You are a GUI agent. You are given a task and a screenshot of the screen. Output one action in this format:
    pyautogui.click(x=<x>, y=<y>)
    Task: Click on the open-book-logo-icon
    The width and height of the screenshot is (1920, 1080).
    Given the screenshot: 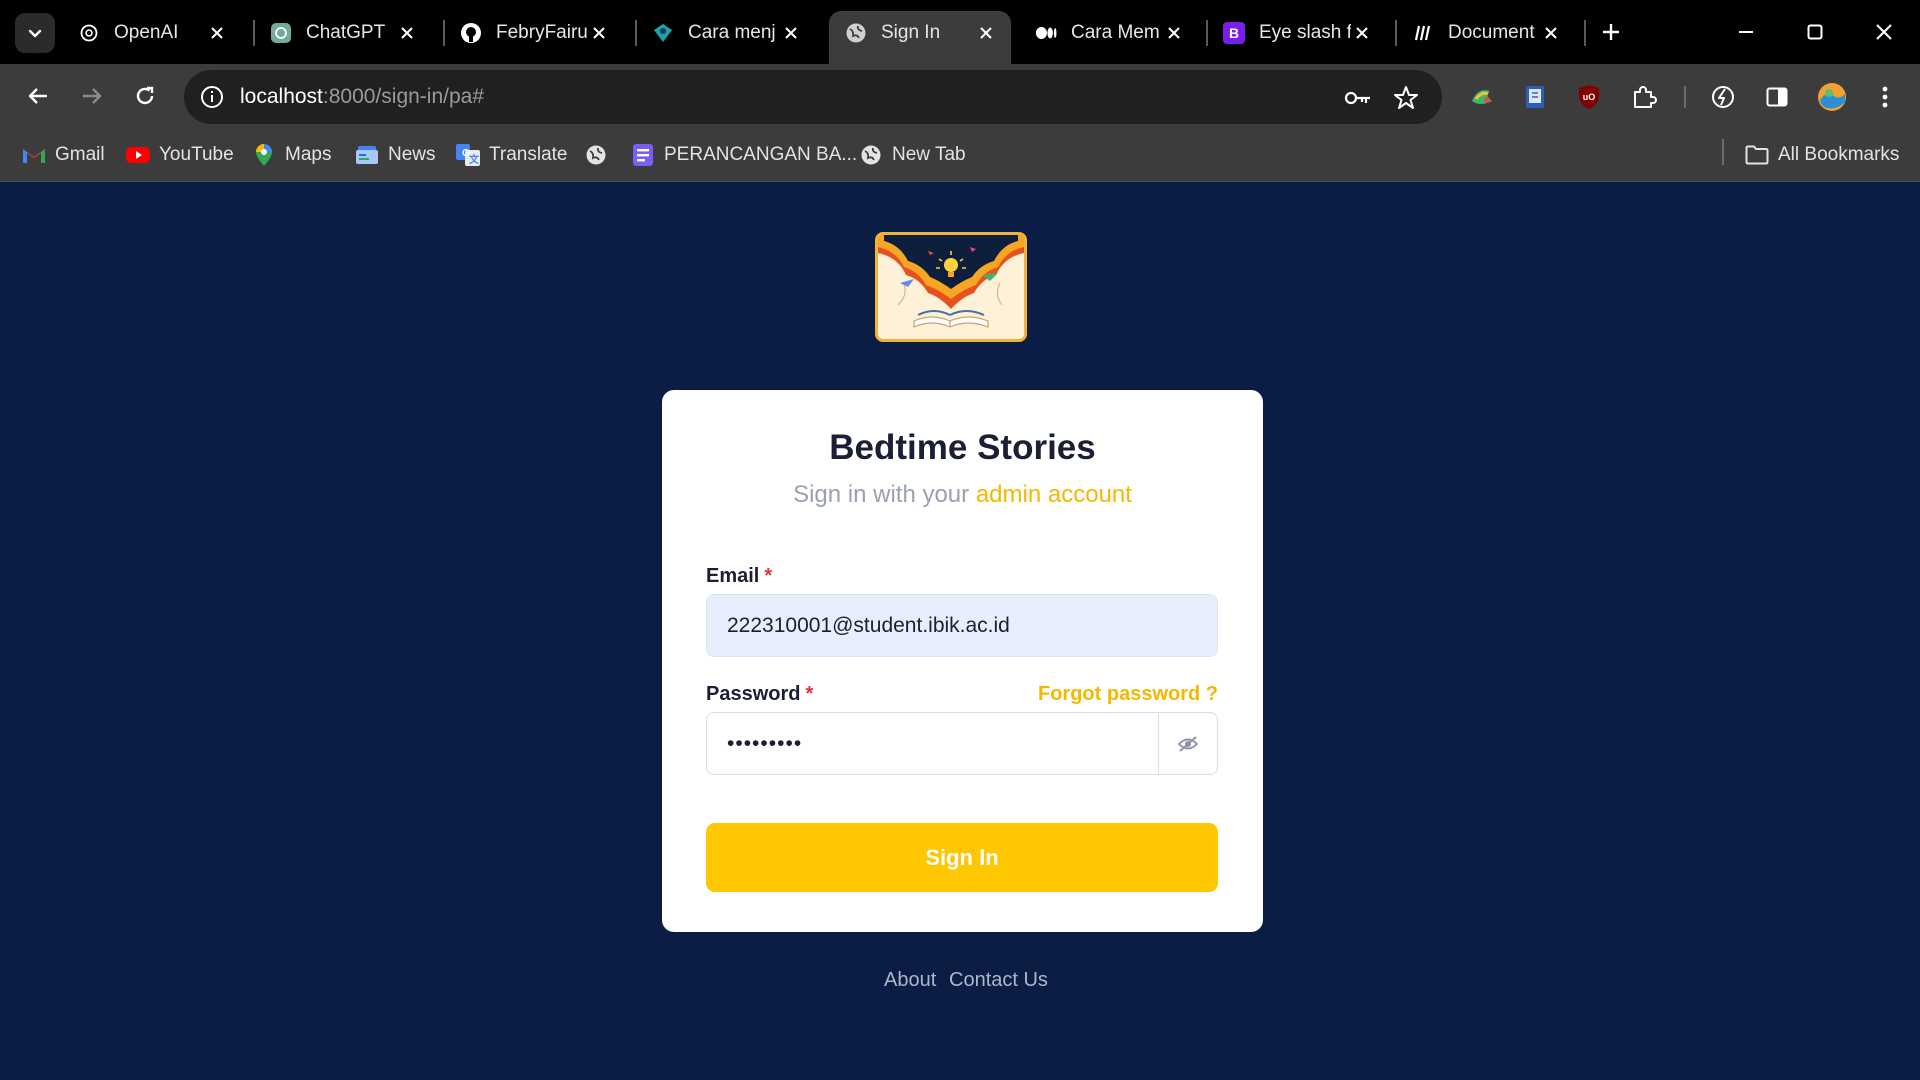 What is the action you would take?
    pyautogui.click(x=951, y=287)
    